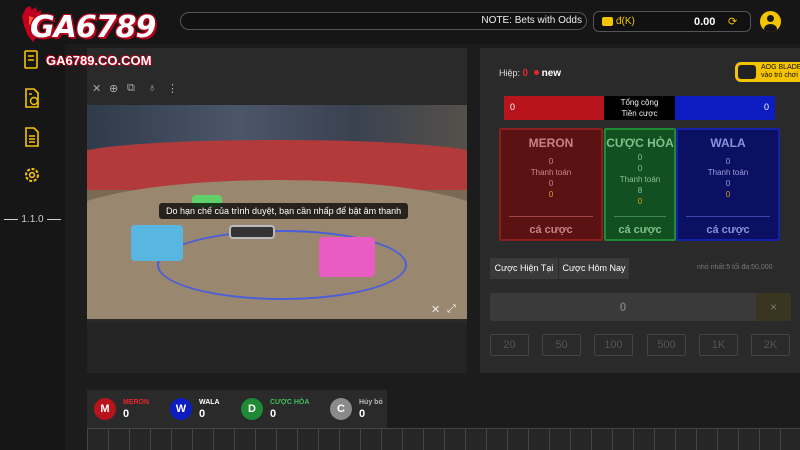  I want to click on meron-bet-button: cá cược, so click(551, 230).